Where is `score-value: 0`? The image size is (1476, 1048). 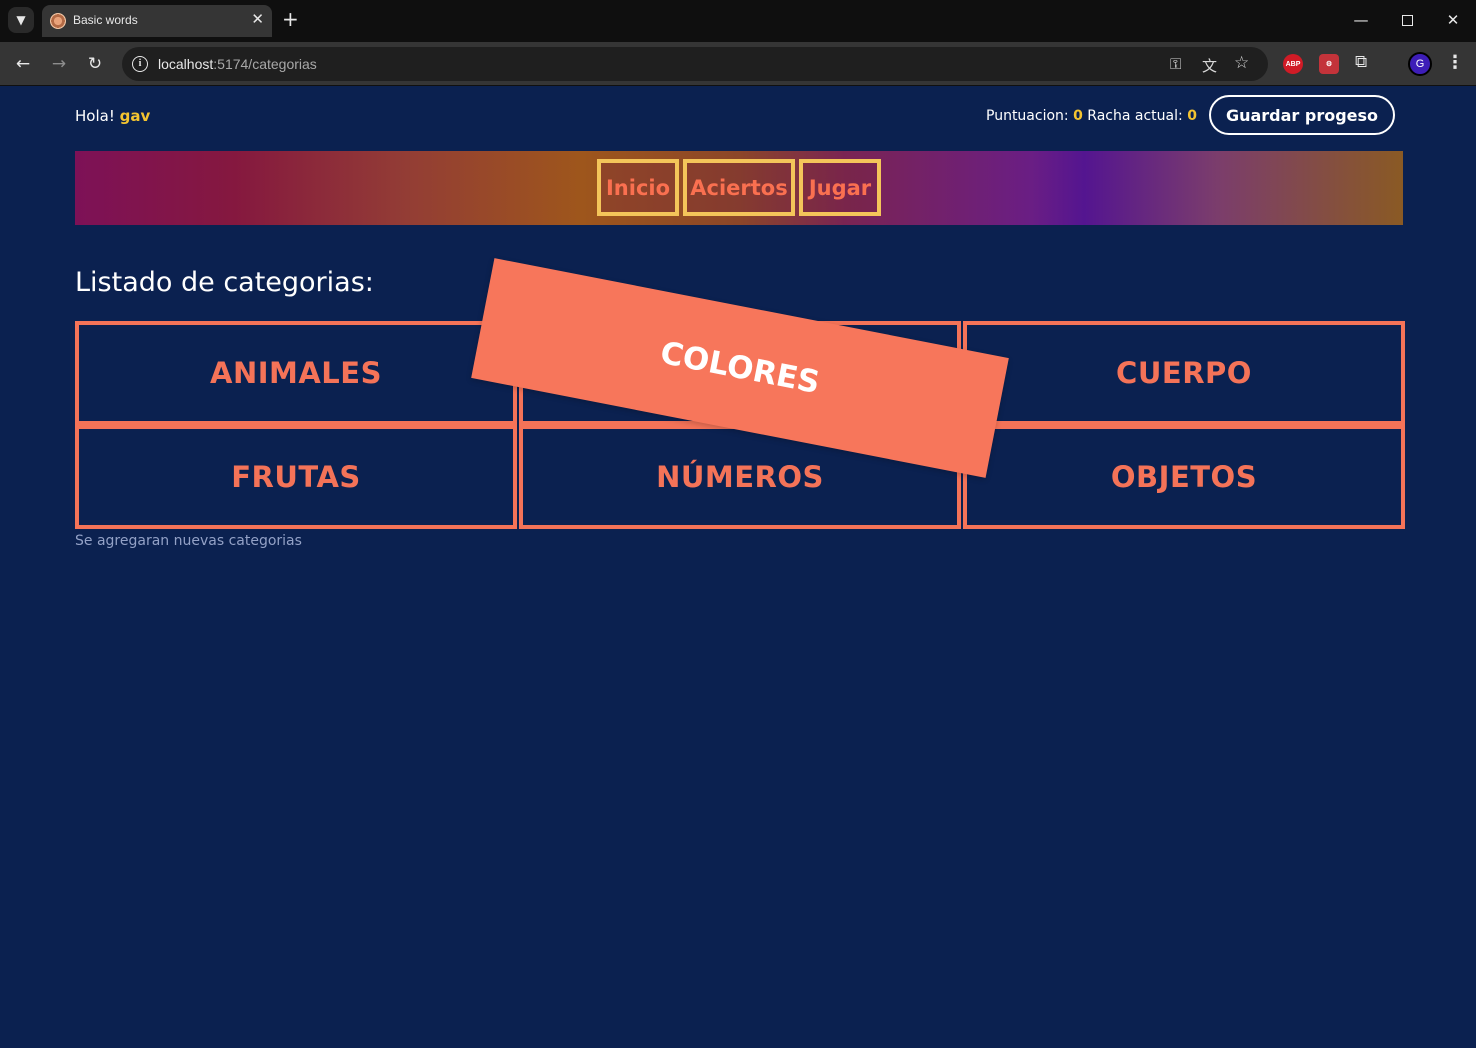 score-value: 0 is located at coordinates (1078, 116).